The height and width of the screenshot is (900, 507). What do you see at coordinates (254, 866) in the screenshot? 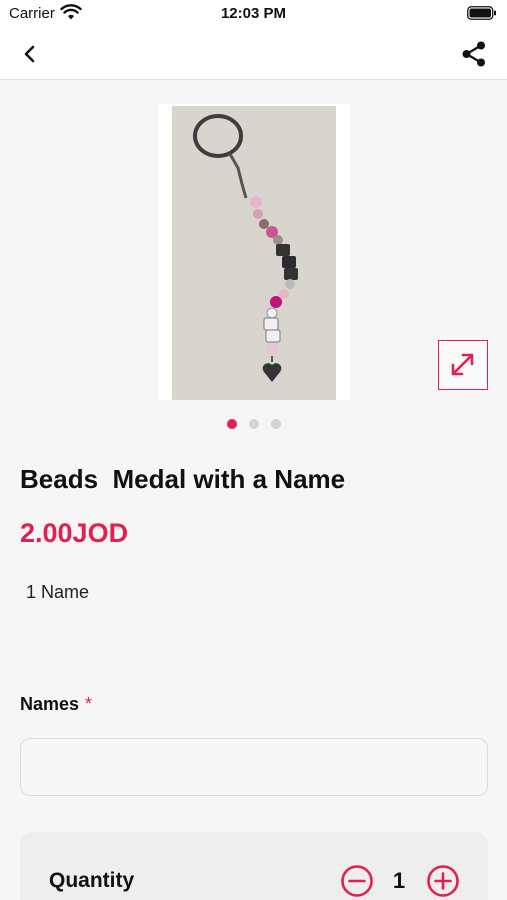
I see `quantity-card: Quantity 1` at bounding box center [254, 866].